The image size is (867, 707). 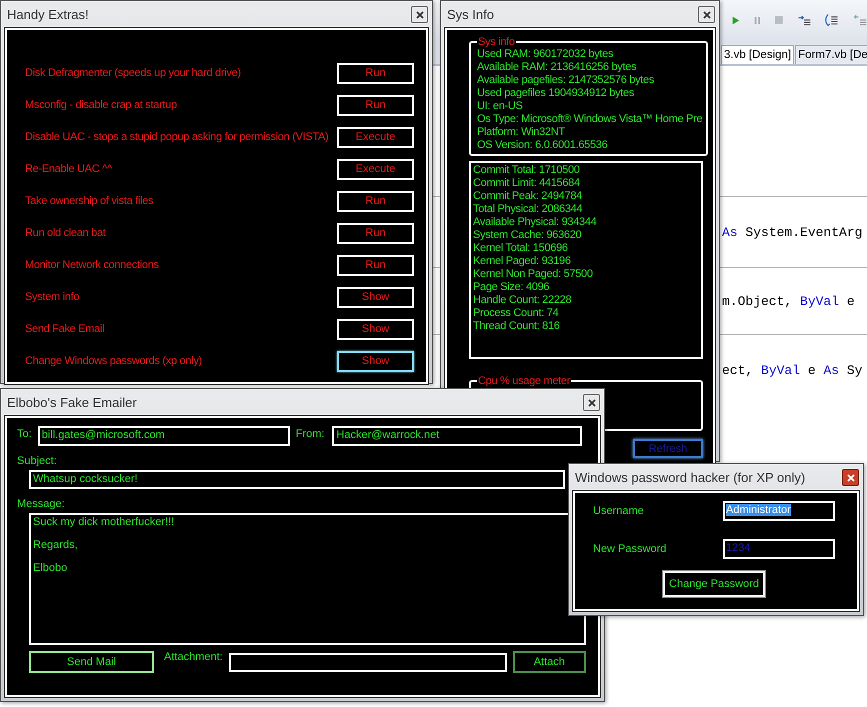 I want to click on stat-line: Handle Count: 22228, so click(x=522, y=300).